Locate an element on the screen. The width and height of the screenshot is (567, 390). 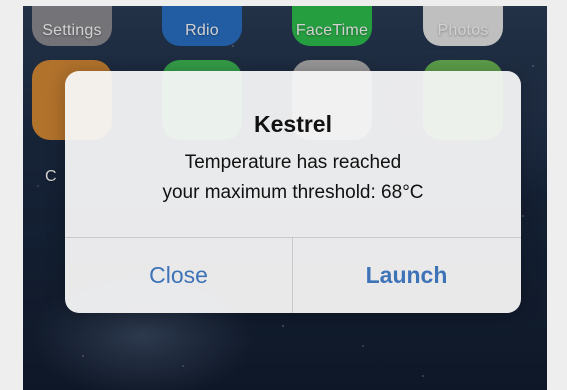
alert-message-line-2: your maximum threshold: 68°C is located at coordinates (293, 192).